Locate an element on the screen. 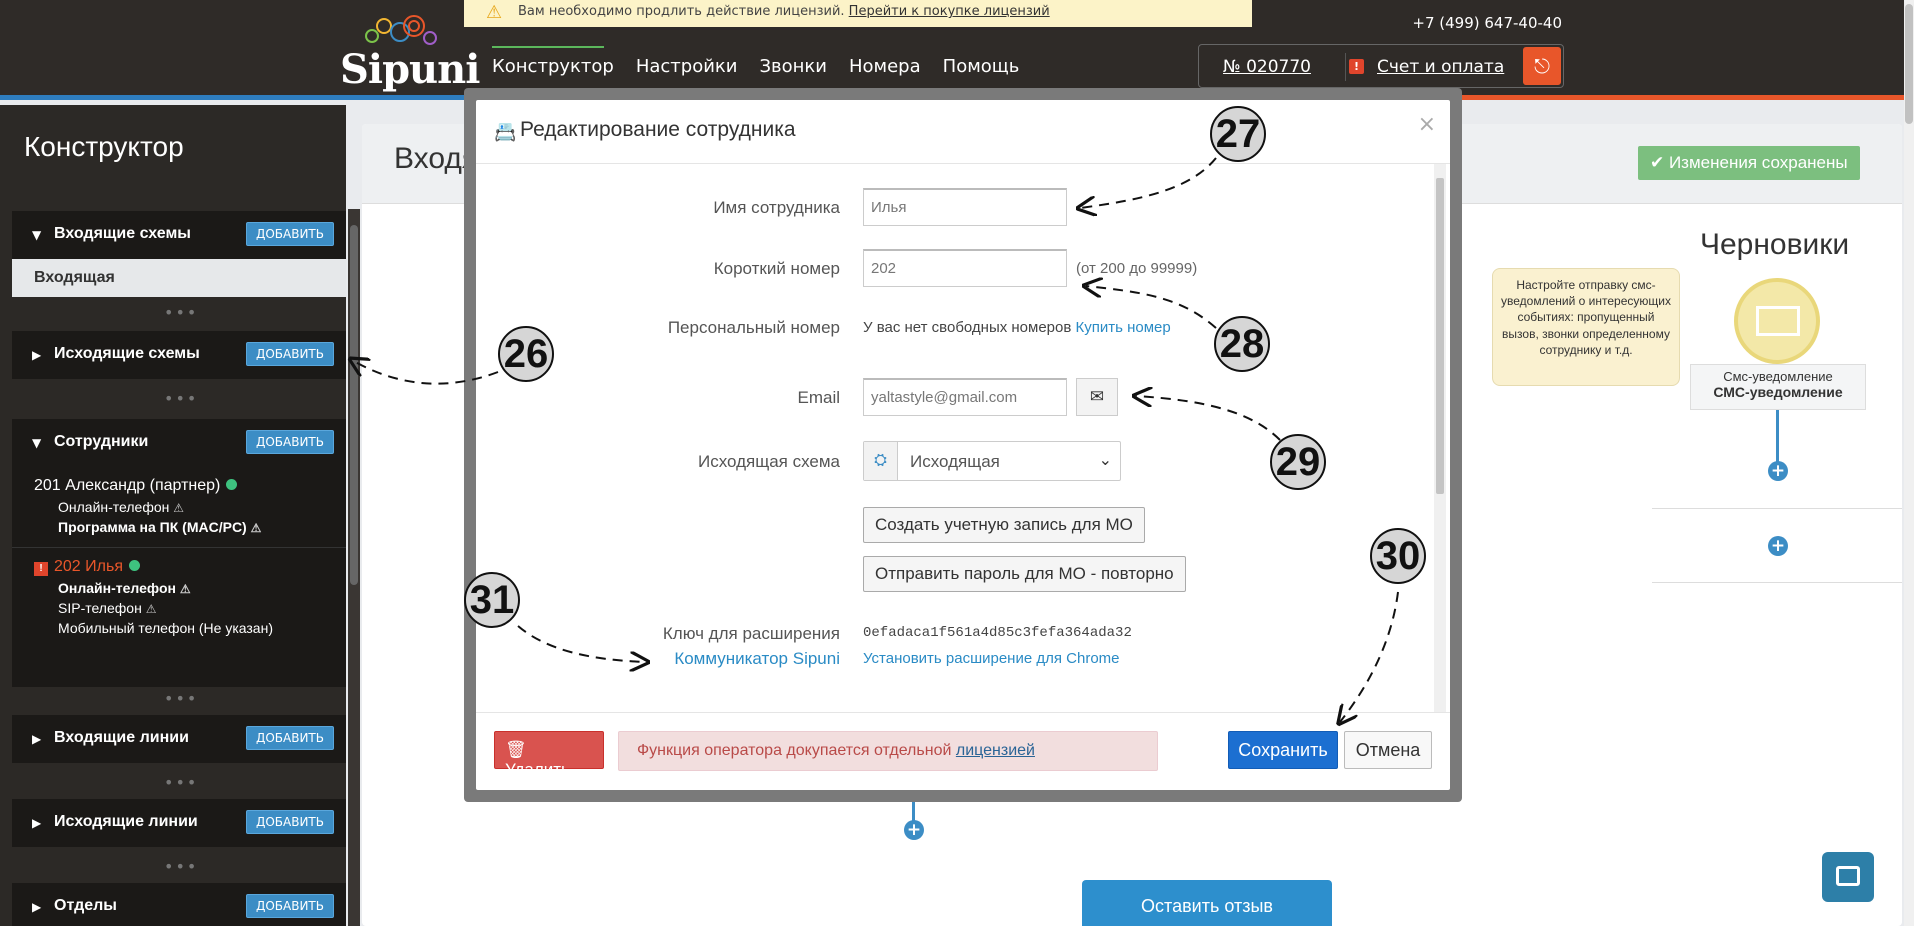 The height and width of the screenshot is (926, 1914). envelope-icon: ✉ is located at coordinates (1097, 396).